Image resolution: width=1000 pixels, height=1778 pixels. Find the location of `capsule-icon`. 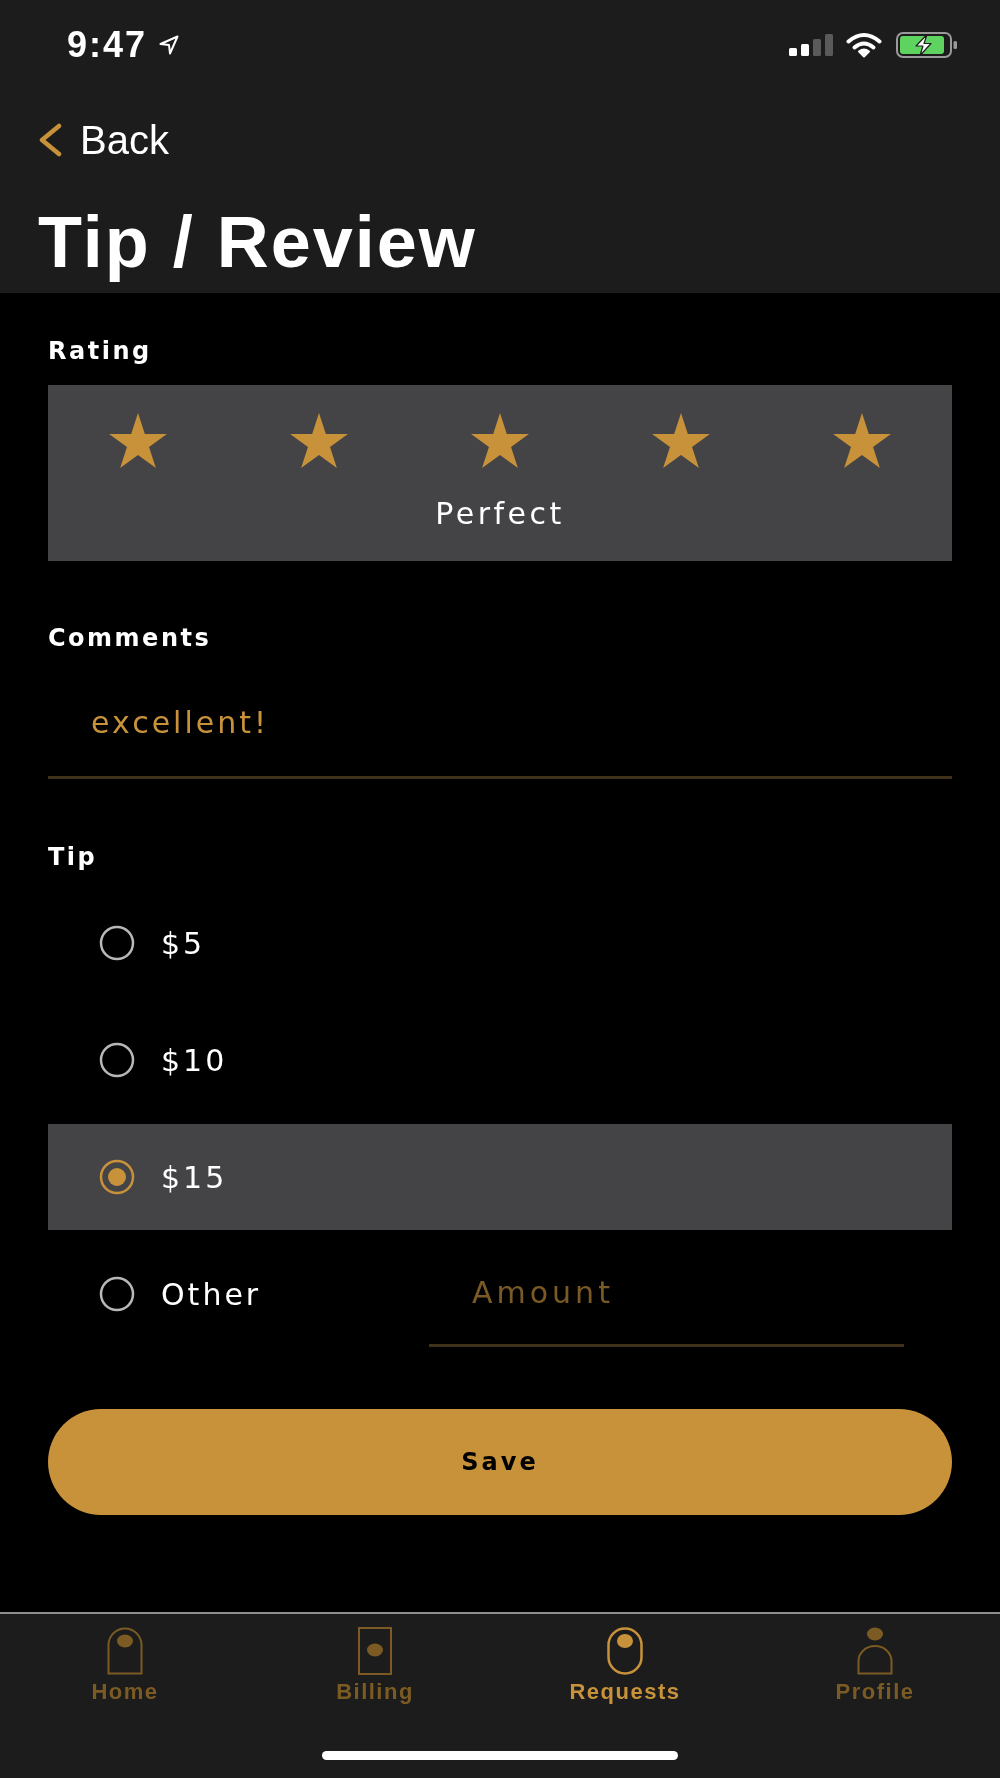

capsule-icon is located at coordinates (625, 1651).